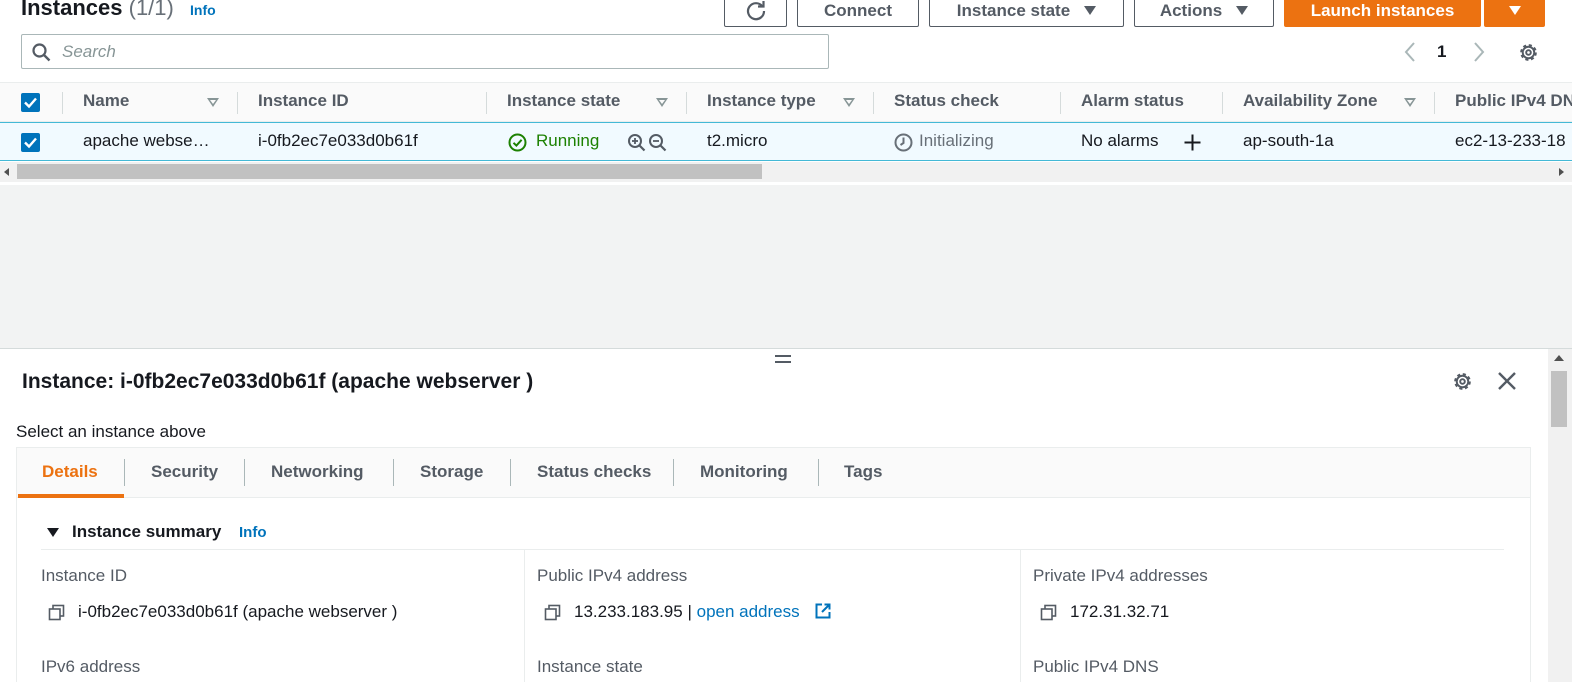 The width and height of the screenshot is (1572, 682). Describe the element at coordinates (1559, 358) in the screenshot. I see `scroll-up-icon` at that location.